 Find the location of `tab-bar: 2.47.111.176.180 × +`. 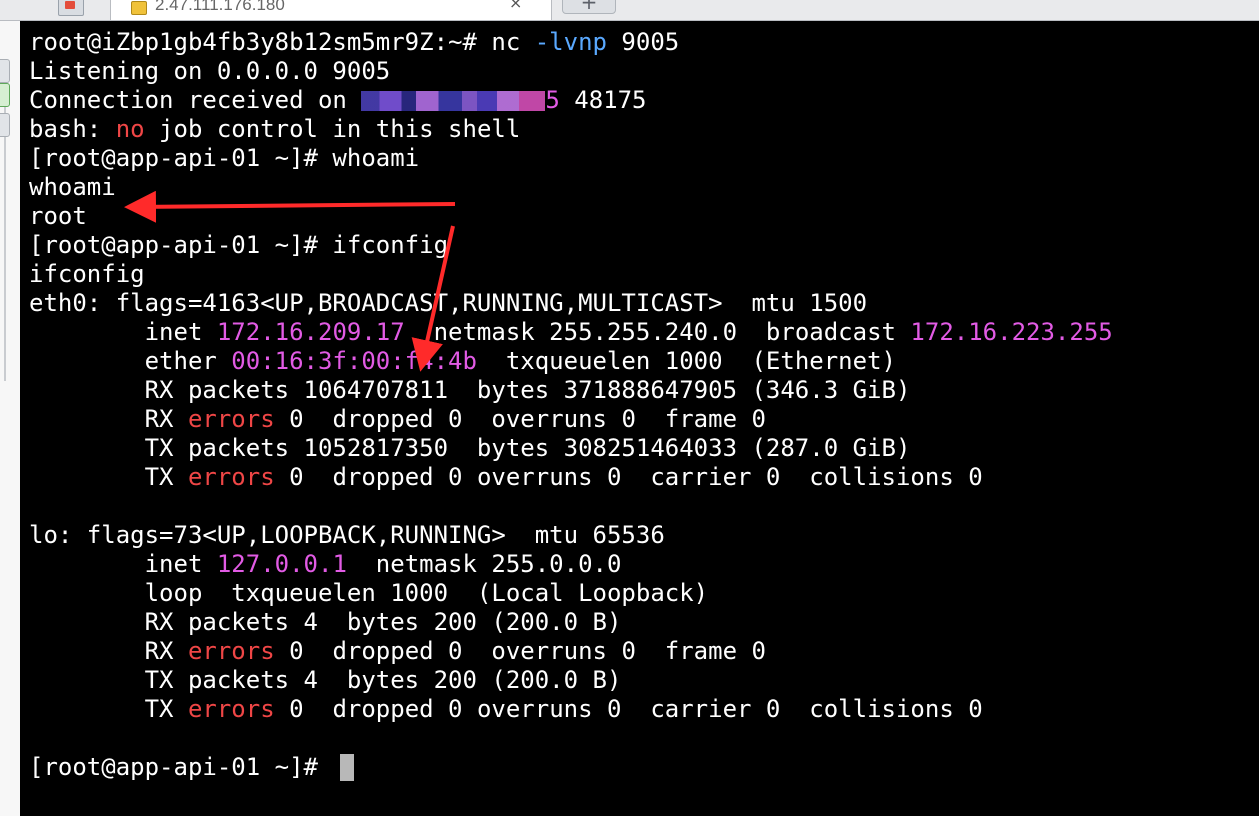

tab-bar: 2.47.111.176.180 × + is located at coordinates (629, 10).